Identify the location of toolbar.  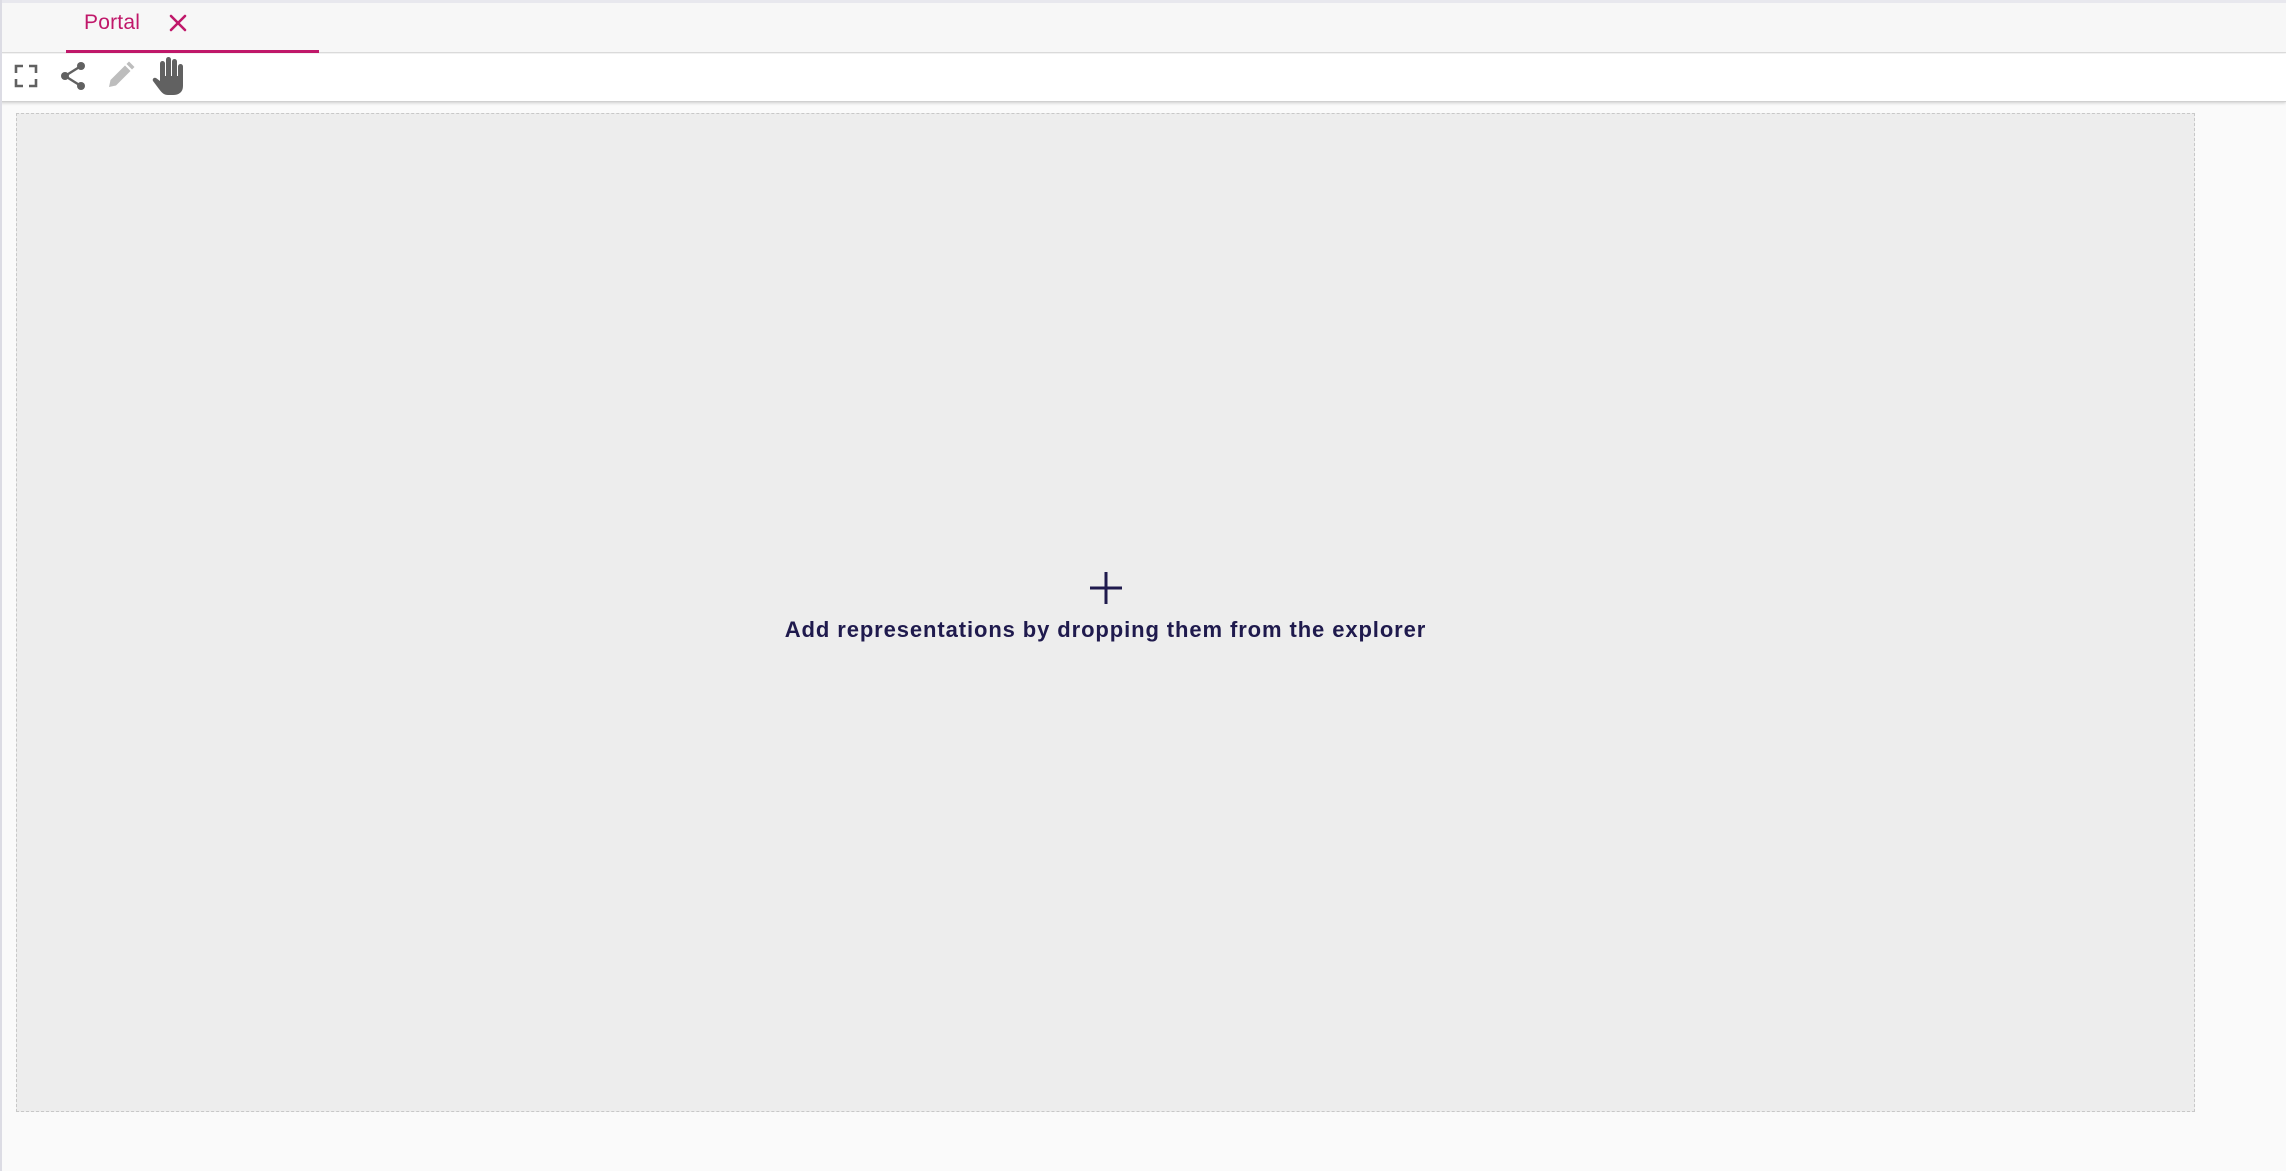
(1143, 78).